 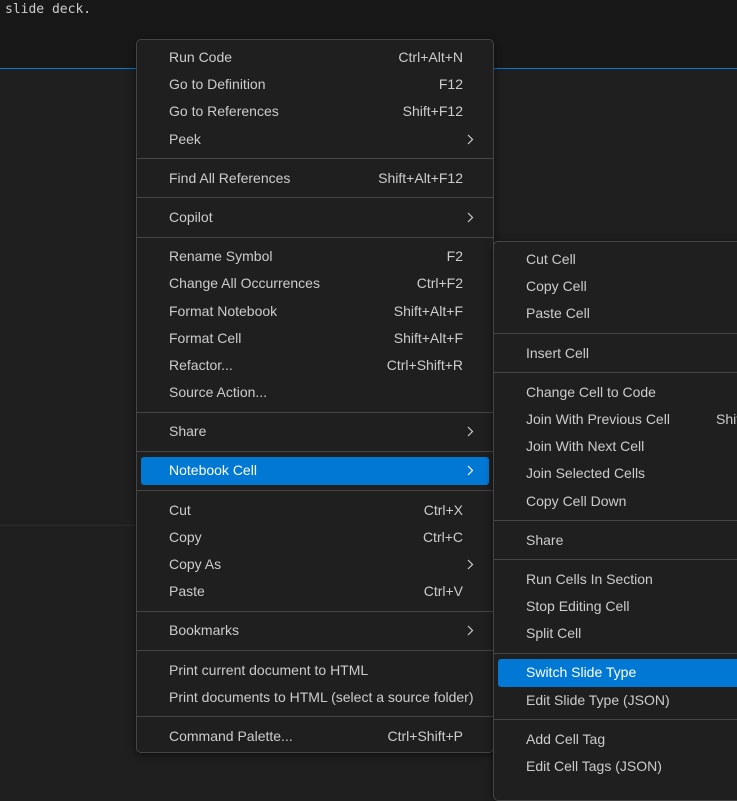 What do you see at coordinates (315, 537) in the screenshot?
I see `context-menu-item-copy: Copy Ctrl+C` at bounding box center [315, 537].